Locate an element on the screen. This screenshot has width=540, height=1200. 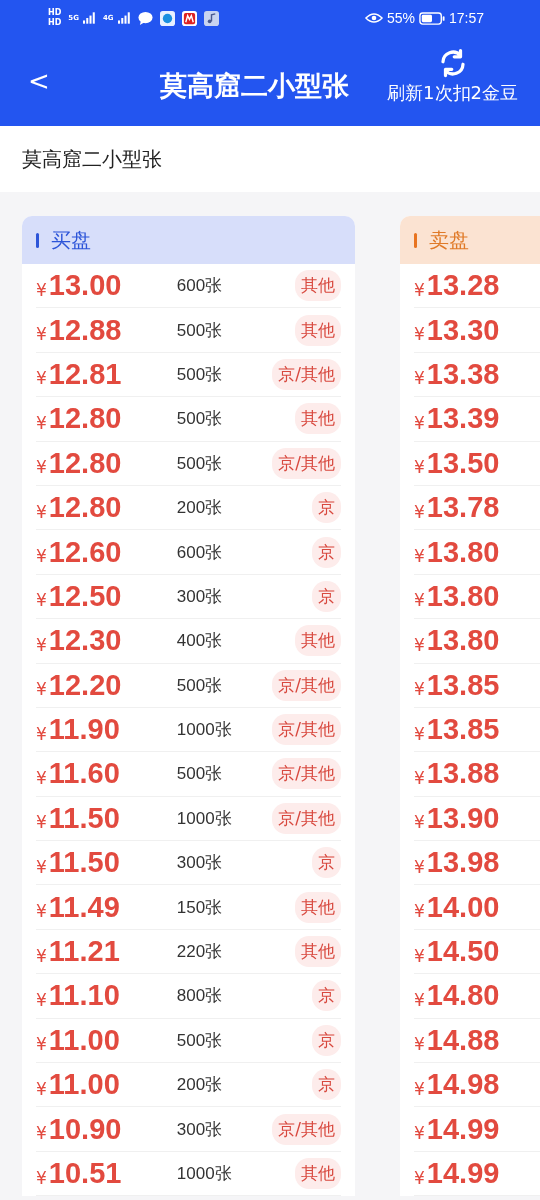
chat-bubble-icon is located at coordinates (145, 18).